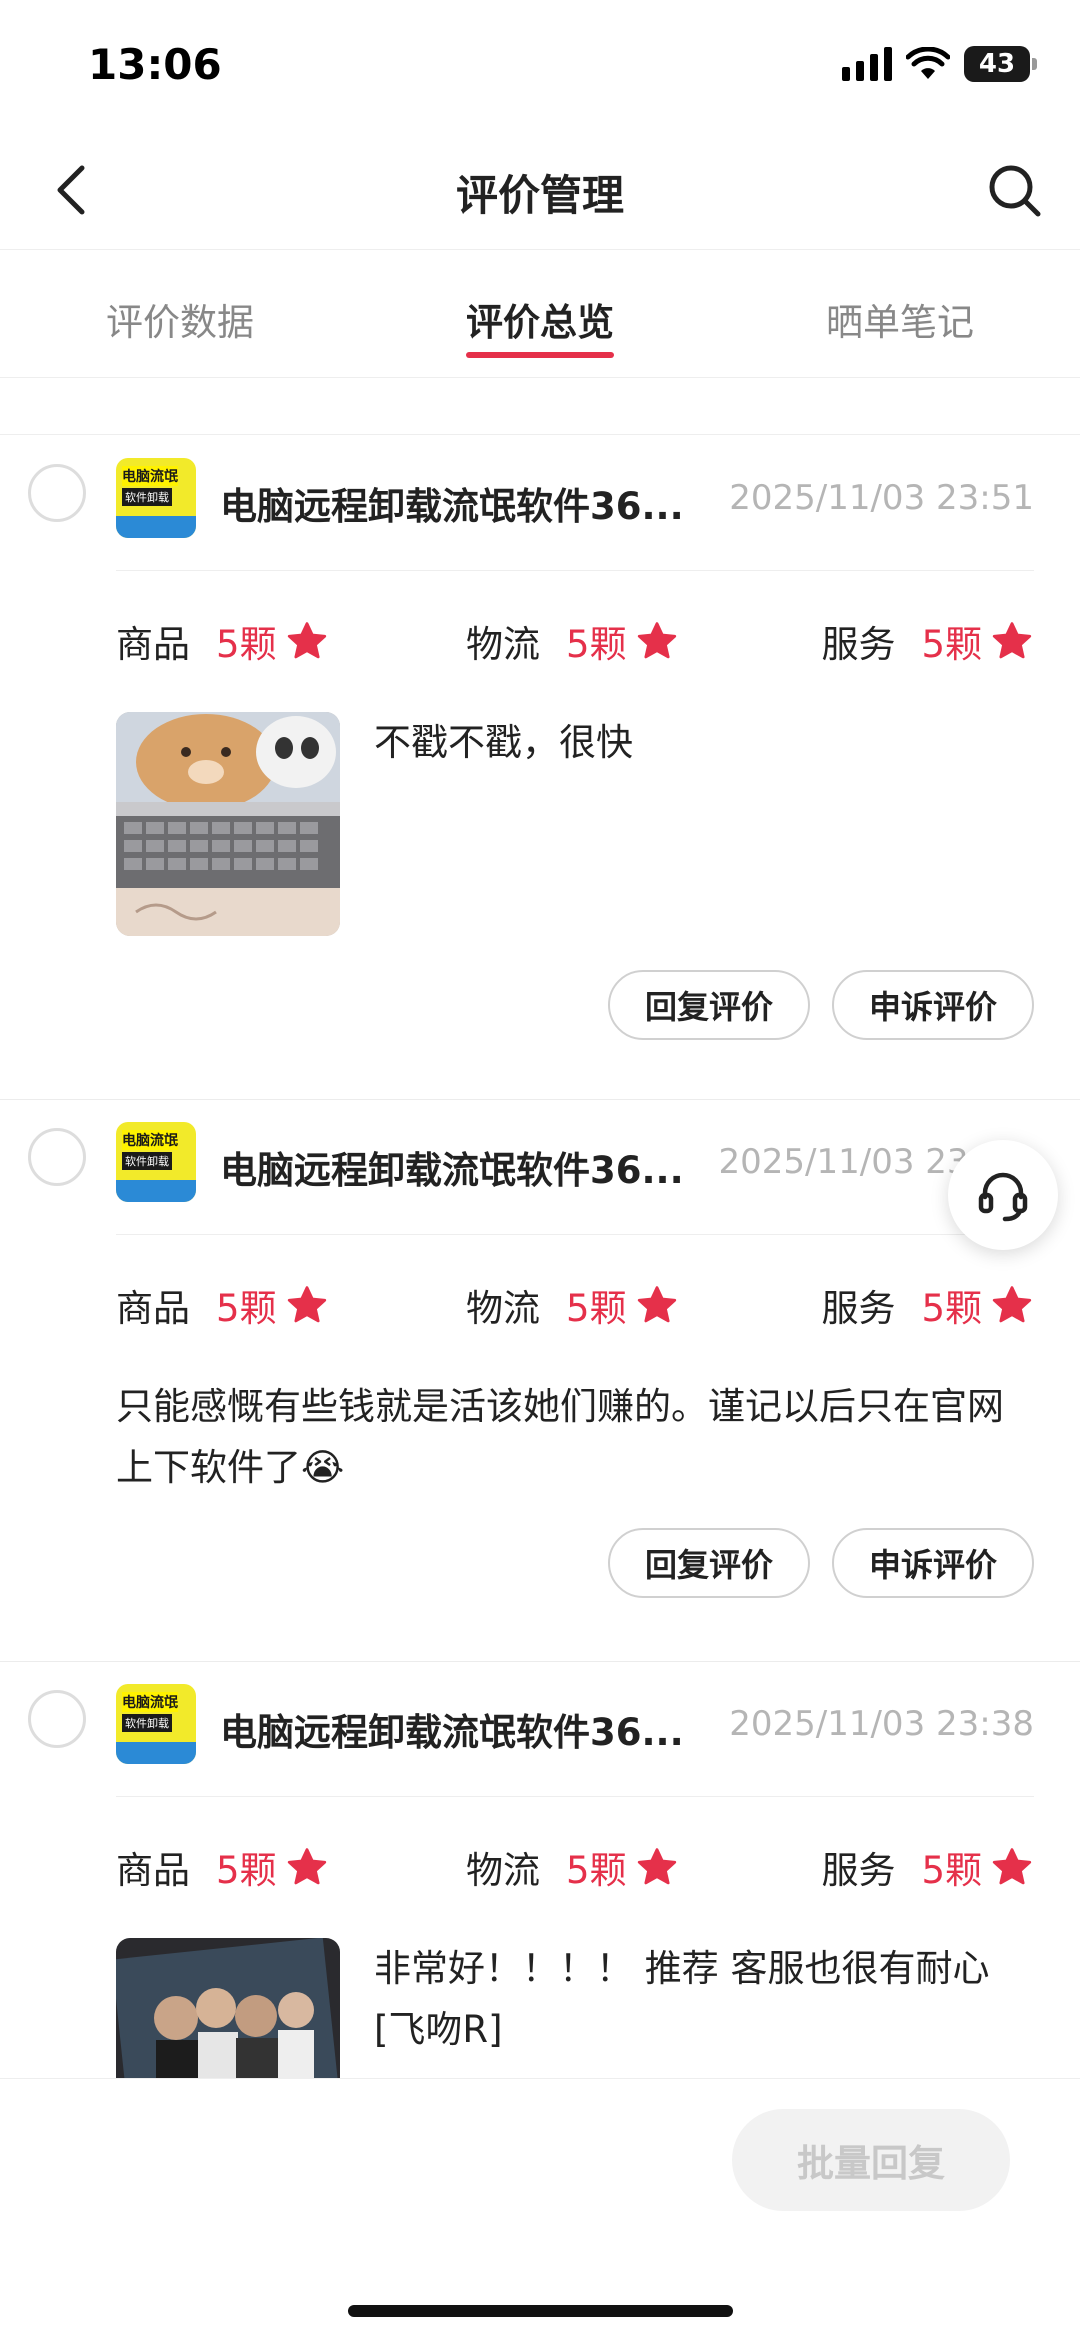  I want to click on headset-icon, so click(1003, 1197).